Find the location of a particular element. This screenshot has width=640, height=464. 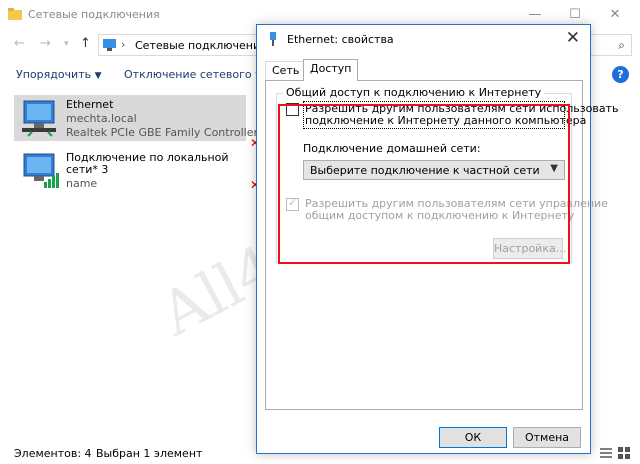

large-icons-view-icon is located at coordinates (624, 453).